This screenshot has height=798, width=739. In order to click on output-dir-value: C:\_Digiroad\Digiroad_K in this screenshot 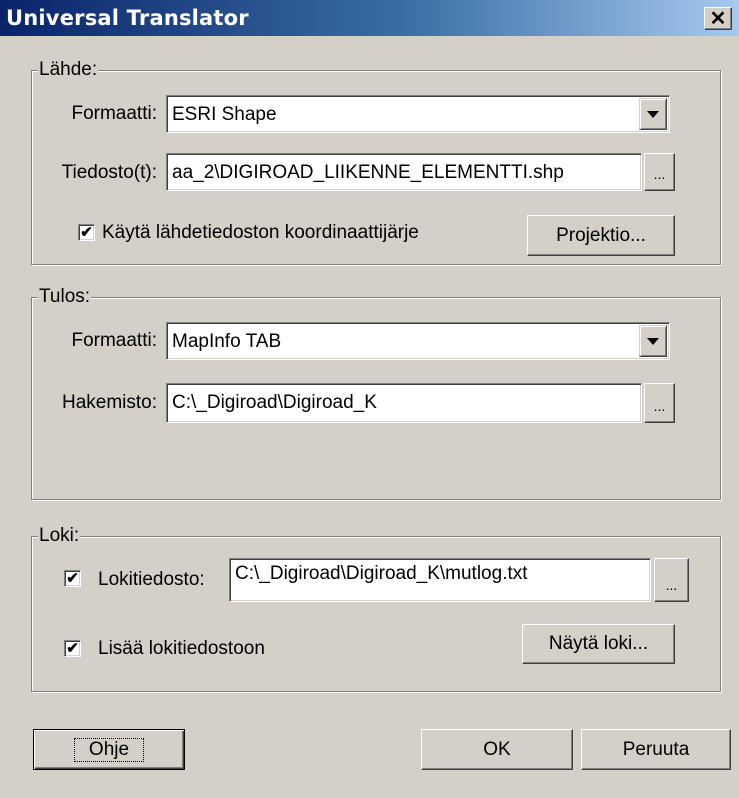, I will do `click(274, 402)`.